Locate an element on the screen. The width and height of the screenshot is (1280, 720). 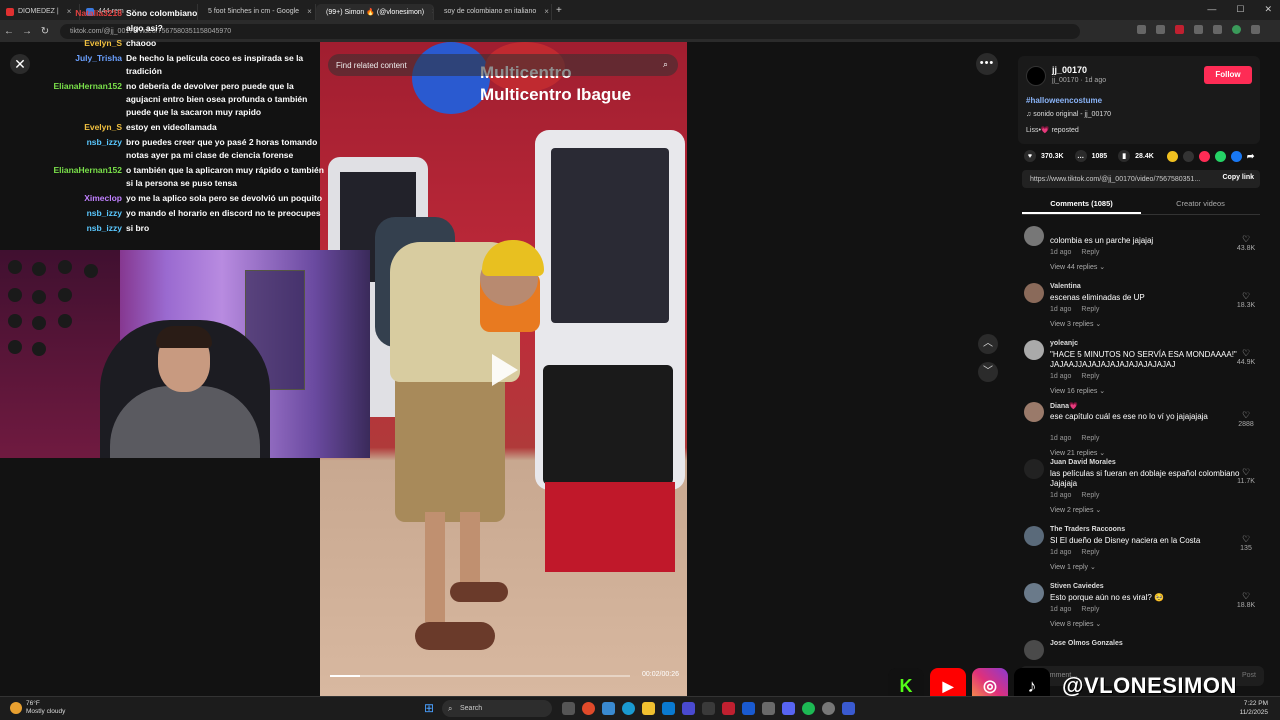
discord-icon is located at coordinates (788, 708).